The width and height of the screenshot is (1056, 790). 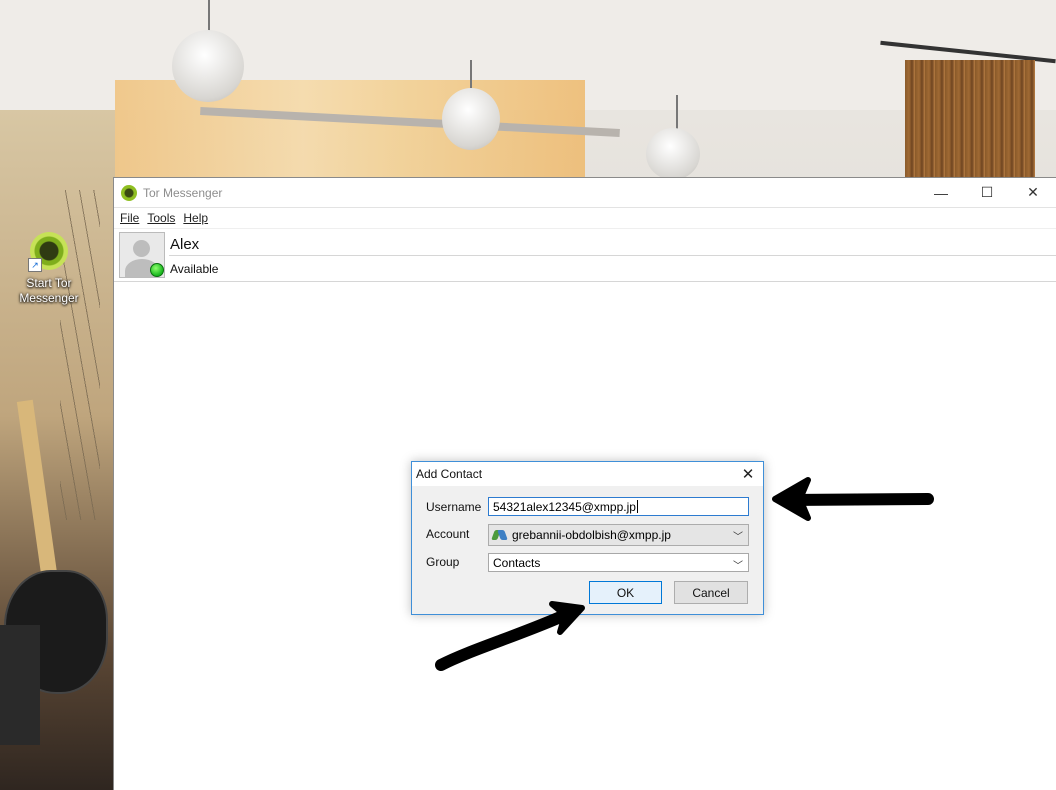 What do you see at coordinates (157, 270) in the screenshot?
I see `presence-available-icon` at bounding box center [157, 270].